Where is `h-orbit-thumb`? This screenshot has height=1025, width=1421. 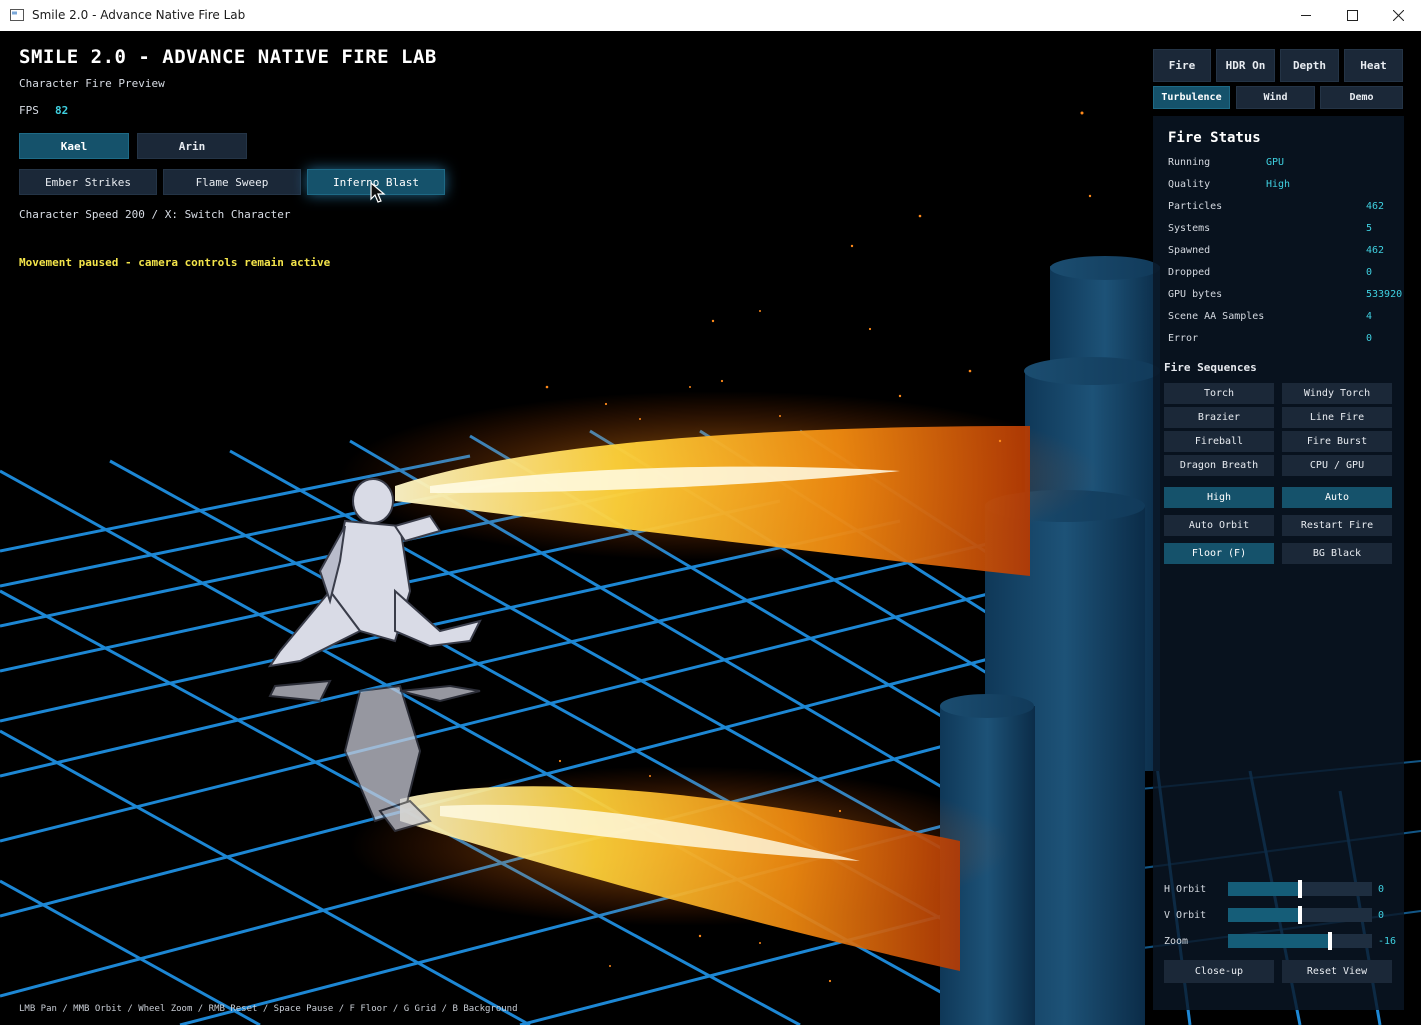
h-orbit-thumb is located at coordinates (1300, 889).